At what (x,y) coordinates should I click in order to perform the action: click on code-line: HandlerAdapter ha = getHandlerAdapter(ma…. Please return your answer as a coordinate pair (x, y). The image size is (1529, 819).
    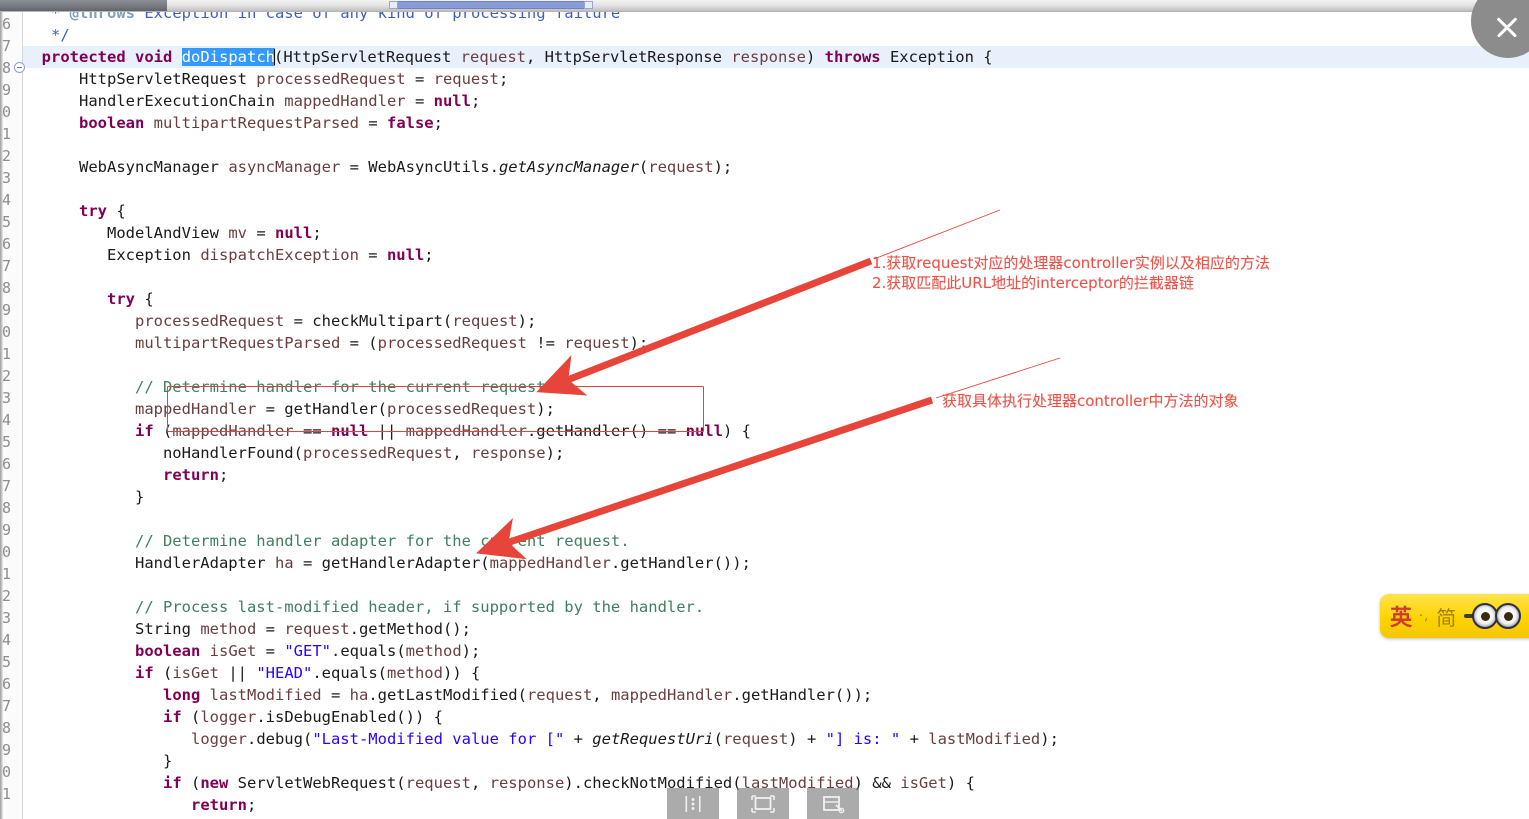
    Looking at the image, I should click on (387, 563).